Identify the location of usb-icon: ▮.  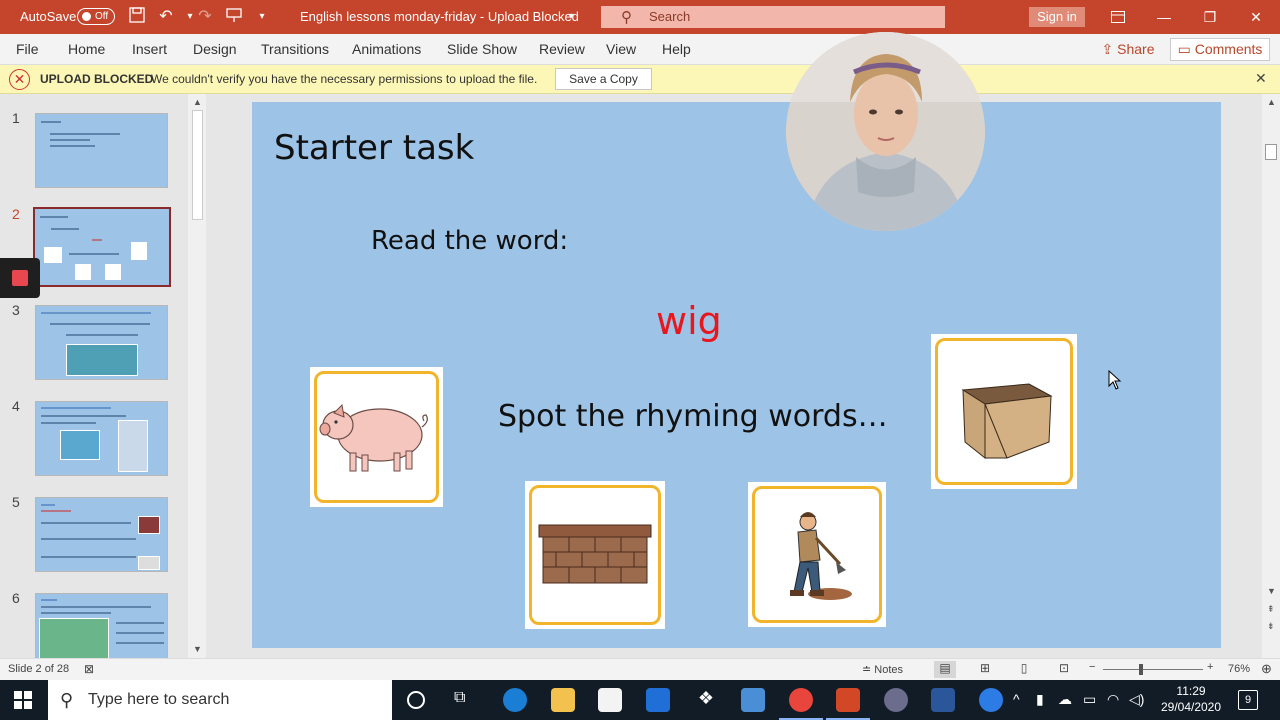
(1040, 699).